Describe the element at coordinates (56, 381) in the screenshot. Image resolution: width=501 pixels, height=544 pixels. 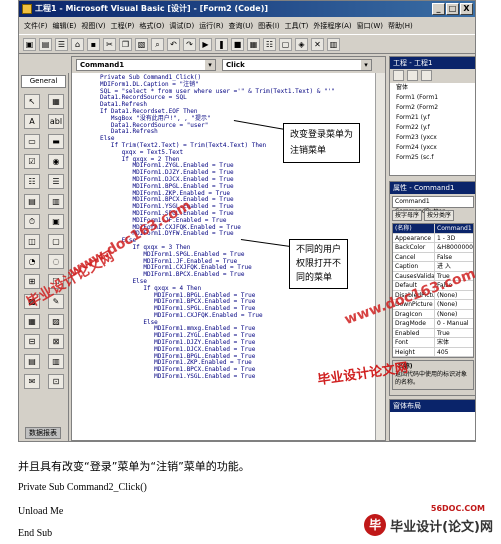
I see `tabstrip-tool-icon: ⊡` at that location.